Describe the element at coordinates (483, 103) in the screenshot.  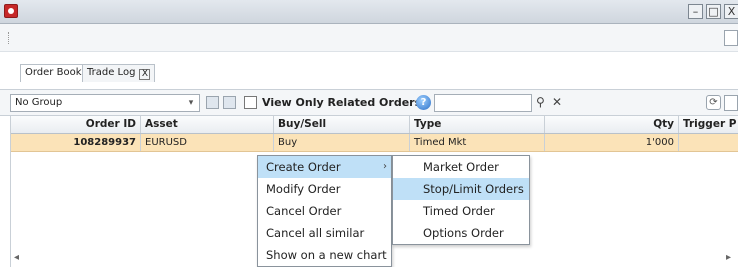
I see `search-input` at that location.